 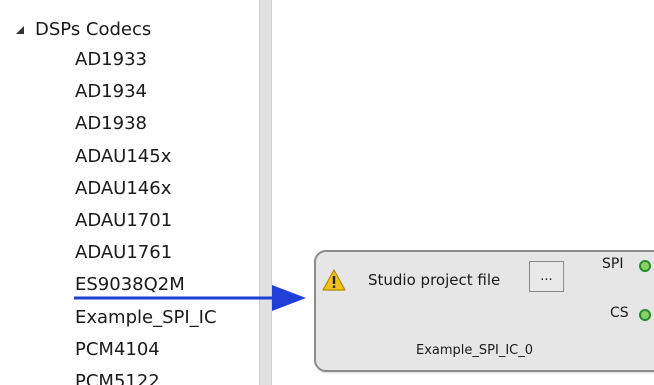 I want to click on tree-item: ADAU145x, so click(x=146, y=157).